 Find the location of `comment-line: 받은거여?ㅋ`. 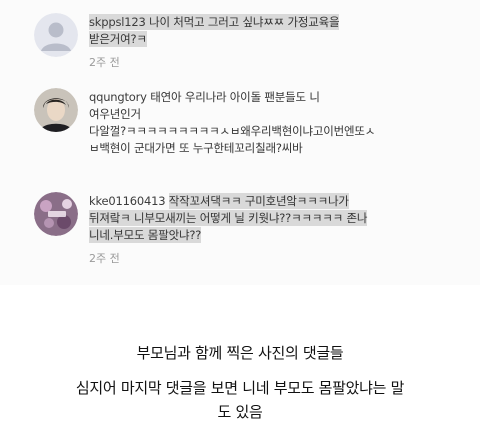

comment-line: 받은거여?ㅋ is located at coordinates (118, 39).